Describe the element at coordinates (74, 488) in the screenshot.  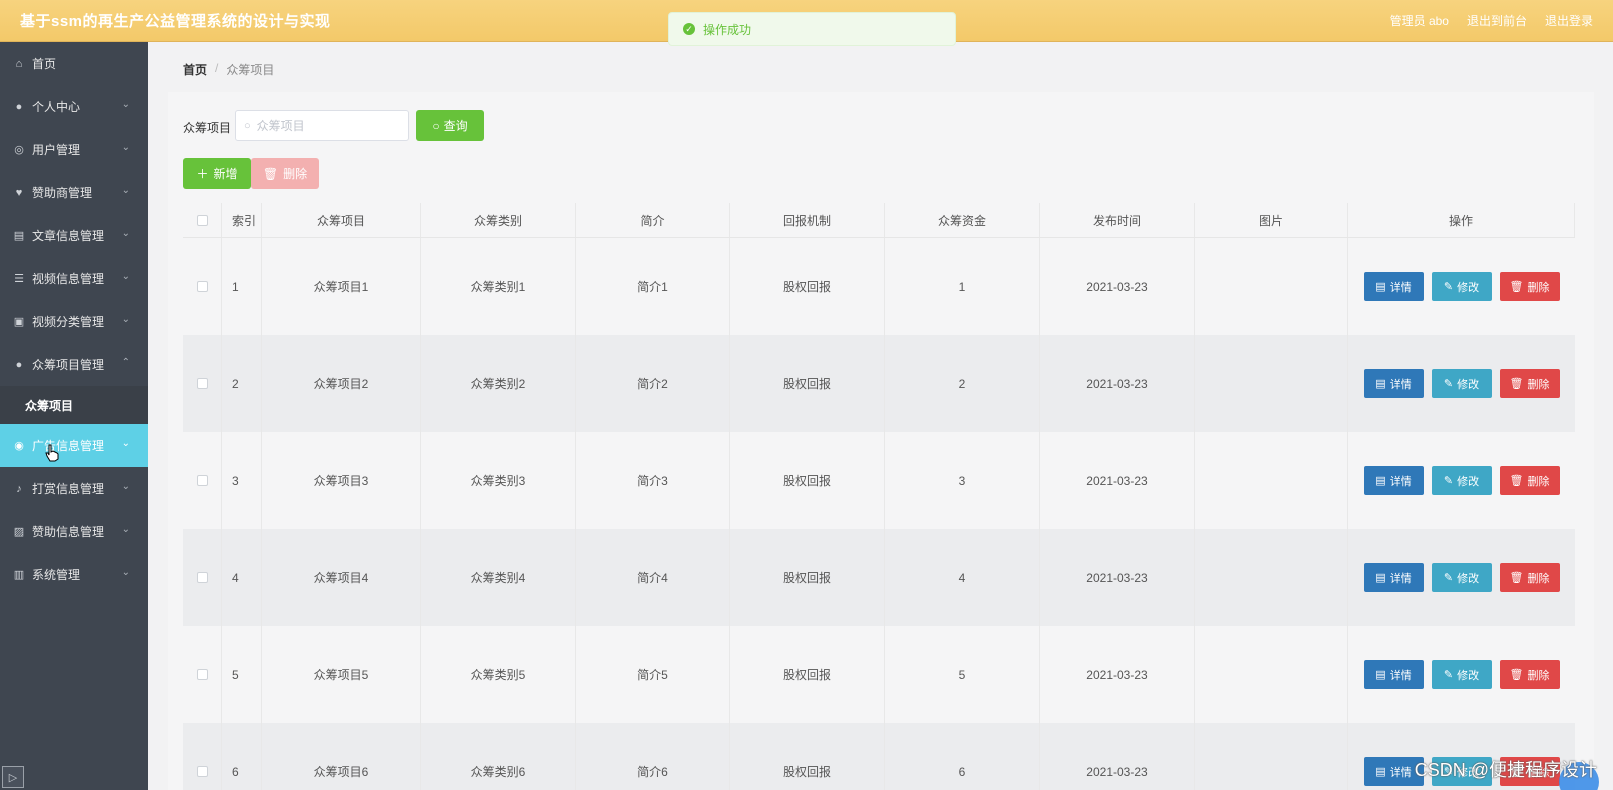
I see `sidebar-item-rewards: ♪ 打赏信息管理 ⌄` at that location.